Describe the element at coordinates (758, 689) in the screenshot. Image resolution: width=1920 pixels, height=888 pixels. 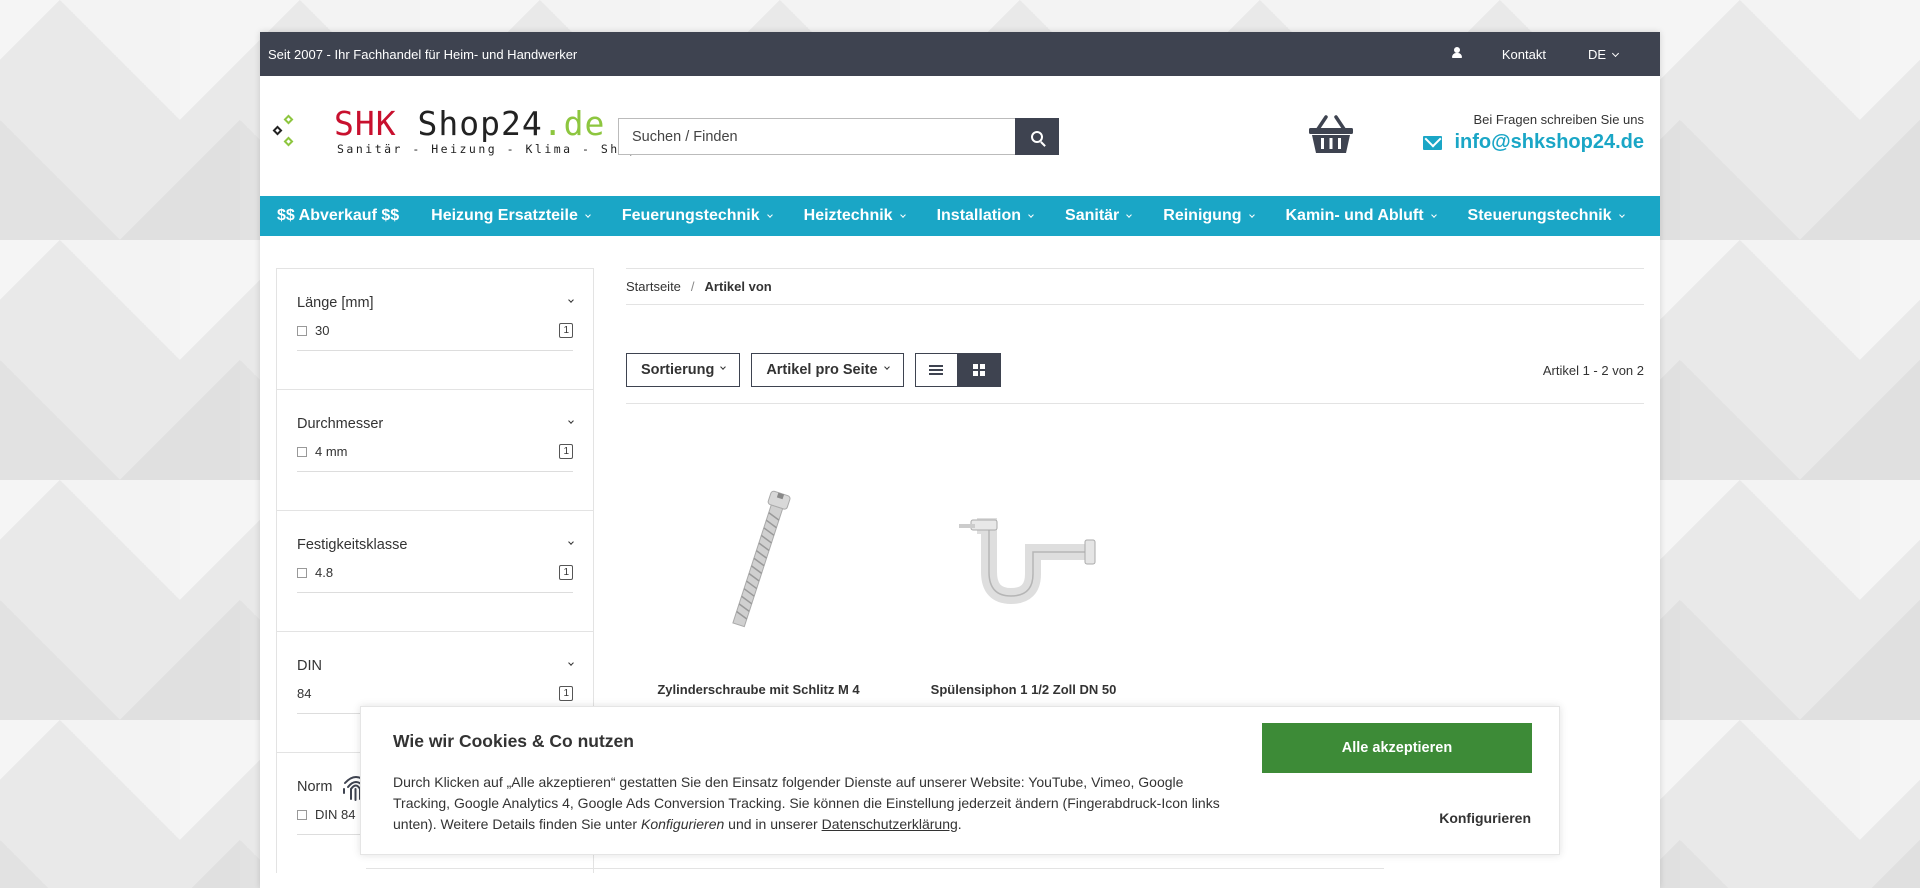
I see `product-name: Zylinderschraube mit Schlitz M 4` at that location.